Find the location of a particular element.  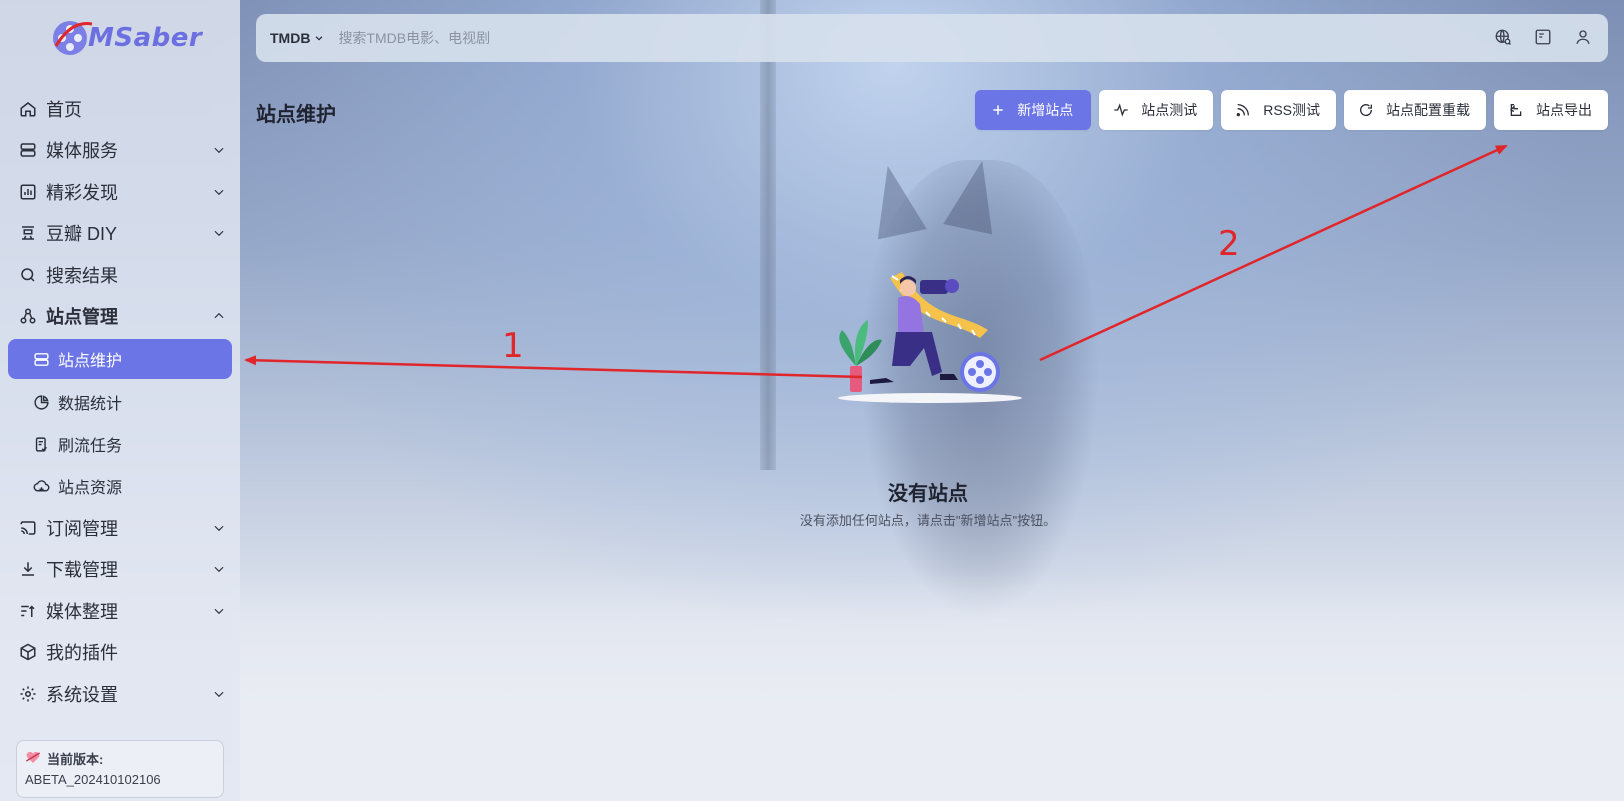

sidebar-item-label: 搜索结果 is located at coordinates (82, 275).